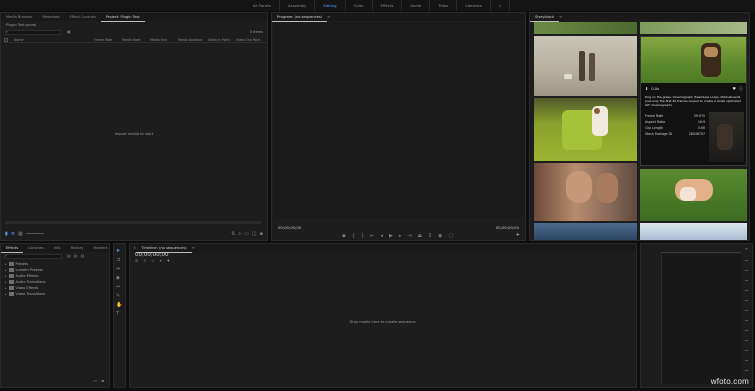  I want to click on column-media-end: Media End, so click(164, 40).